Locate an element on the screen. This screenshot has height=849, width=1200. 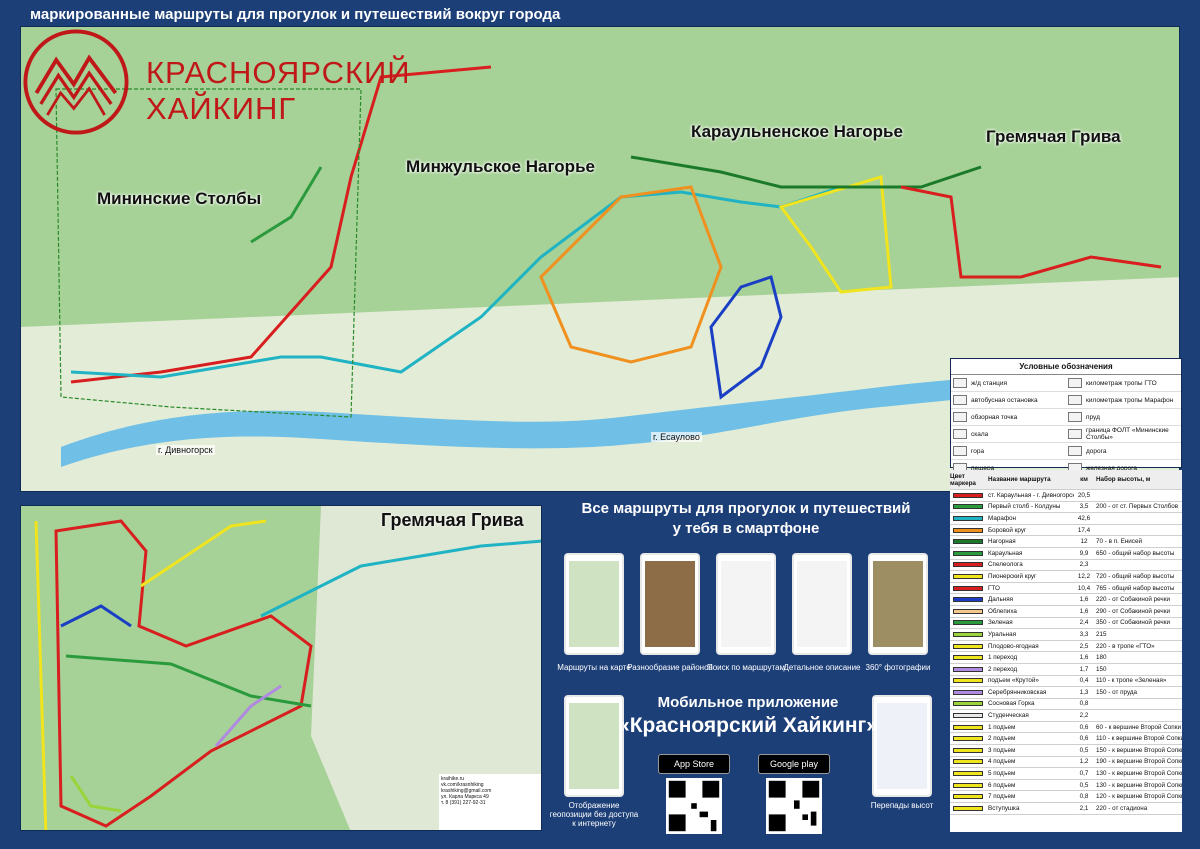
route-km: 1,2 is located at coordinates (1084, 762).